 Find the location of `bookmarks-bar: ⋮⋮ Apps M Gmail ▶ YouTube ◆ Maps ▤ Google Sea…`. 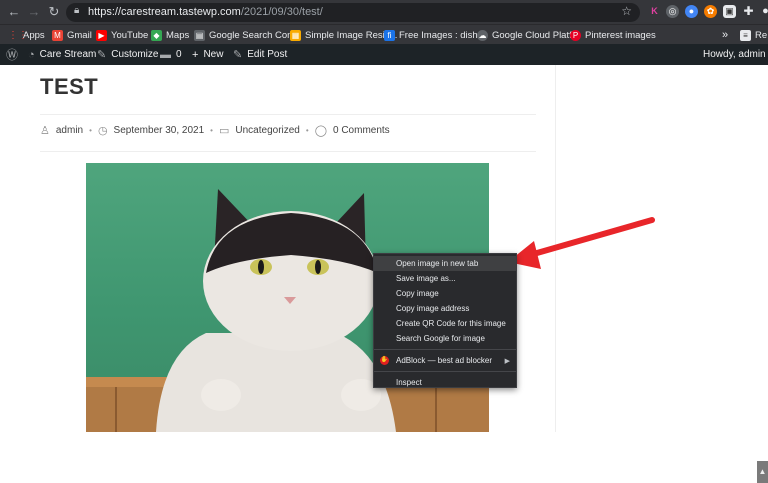

bookmarks-bar: ⋮⋮ Apps M Gmail ▶ YouTube ◆ Maps ▤ Google Sea… is located at coordinates (384, 34).